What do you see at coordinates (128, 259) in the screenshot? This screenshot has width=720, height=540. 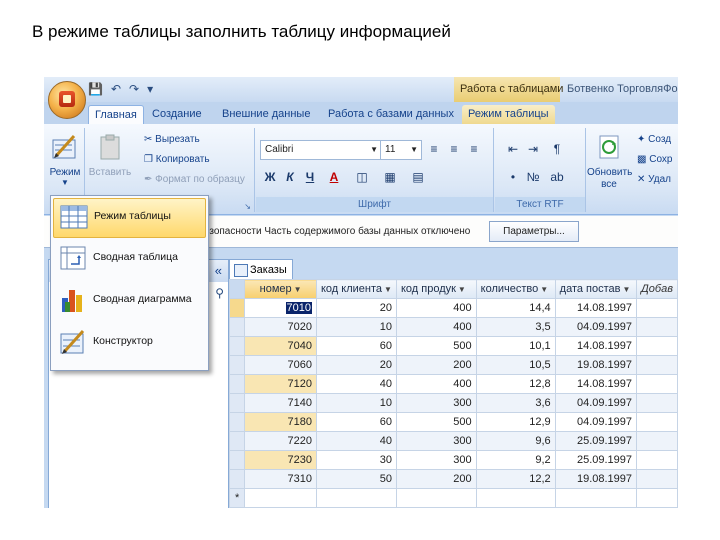 I see `menu-item-pivot-table: Сводная таблица` at bounding box center [128, 259].